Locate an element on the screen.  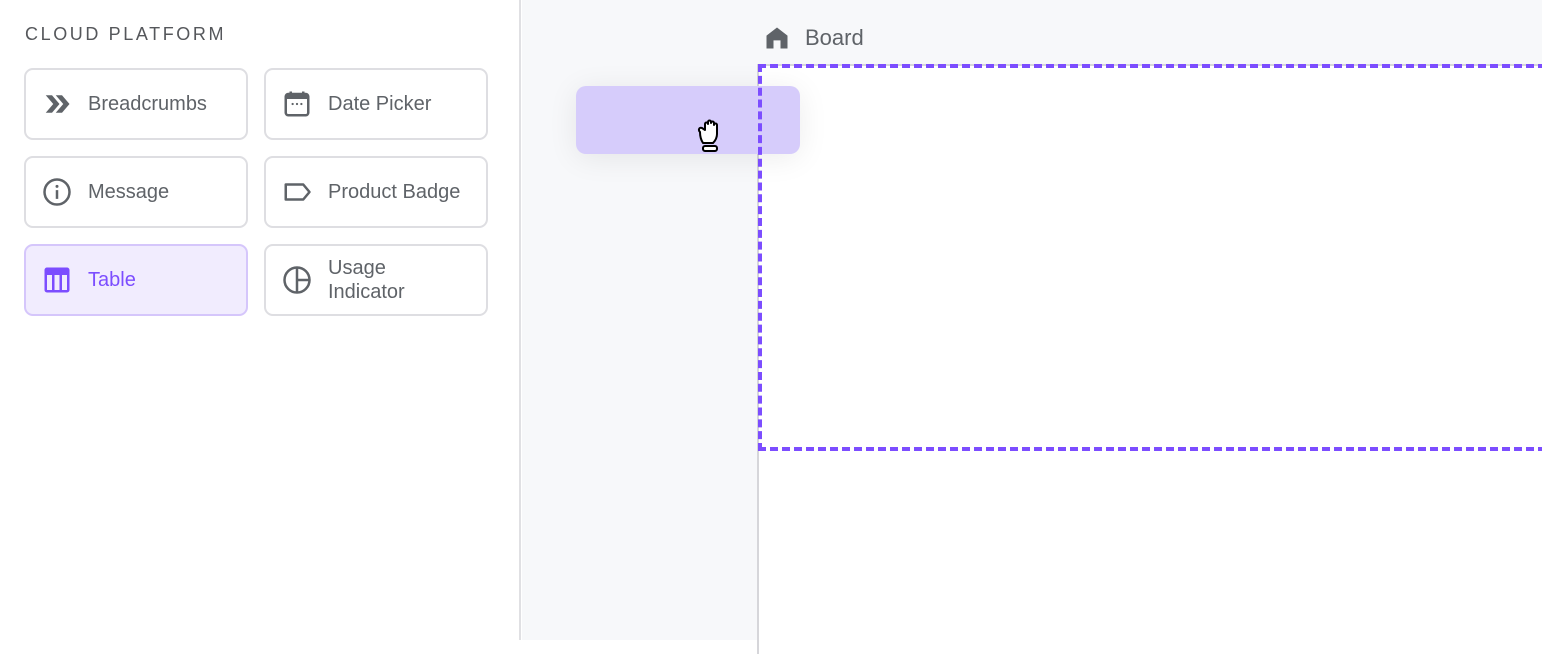
component-tile-breadcrumbs: Breadcrumbs is located at coordinates (136, 104).